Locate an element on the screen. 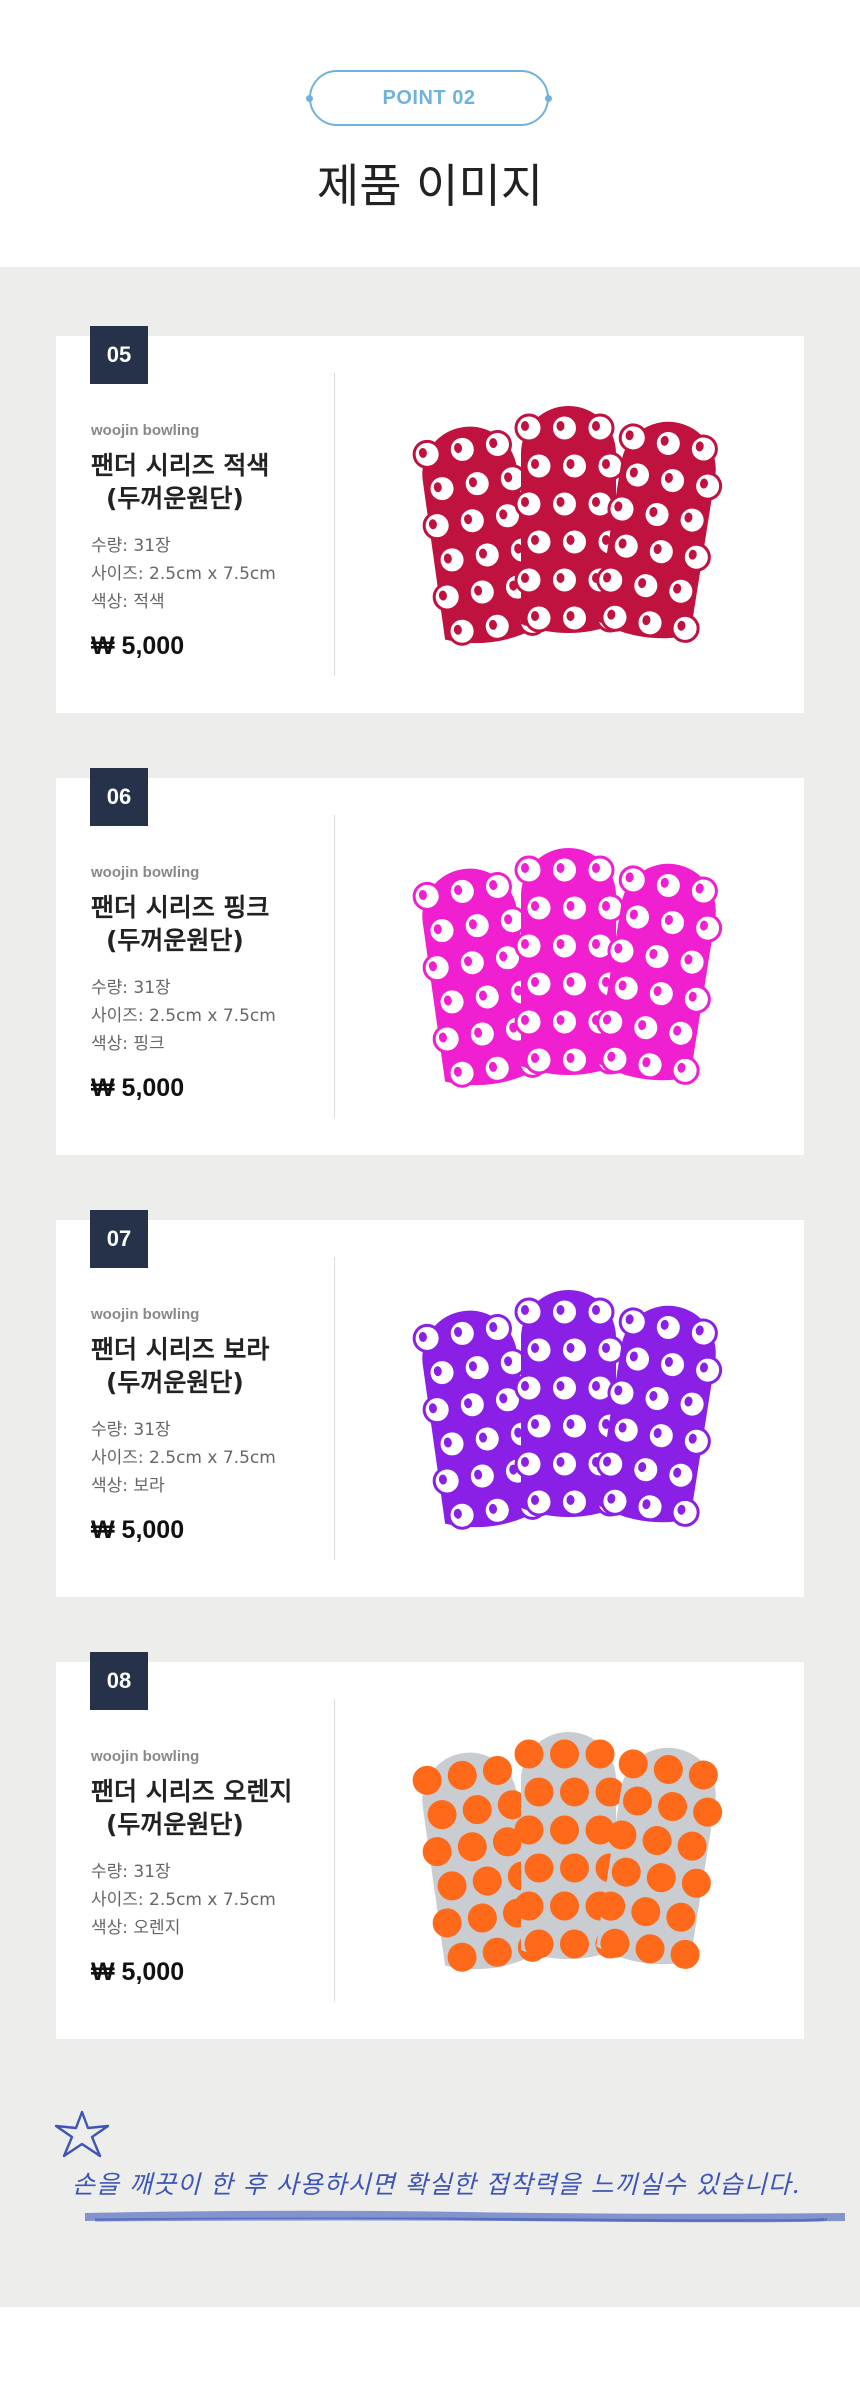 This screenshot has height=2400, width=860. product-number: 08 is located at coordinates (119, 1680).